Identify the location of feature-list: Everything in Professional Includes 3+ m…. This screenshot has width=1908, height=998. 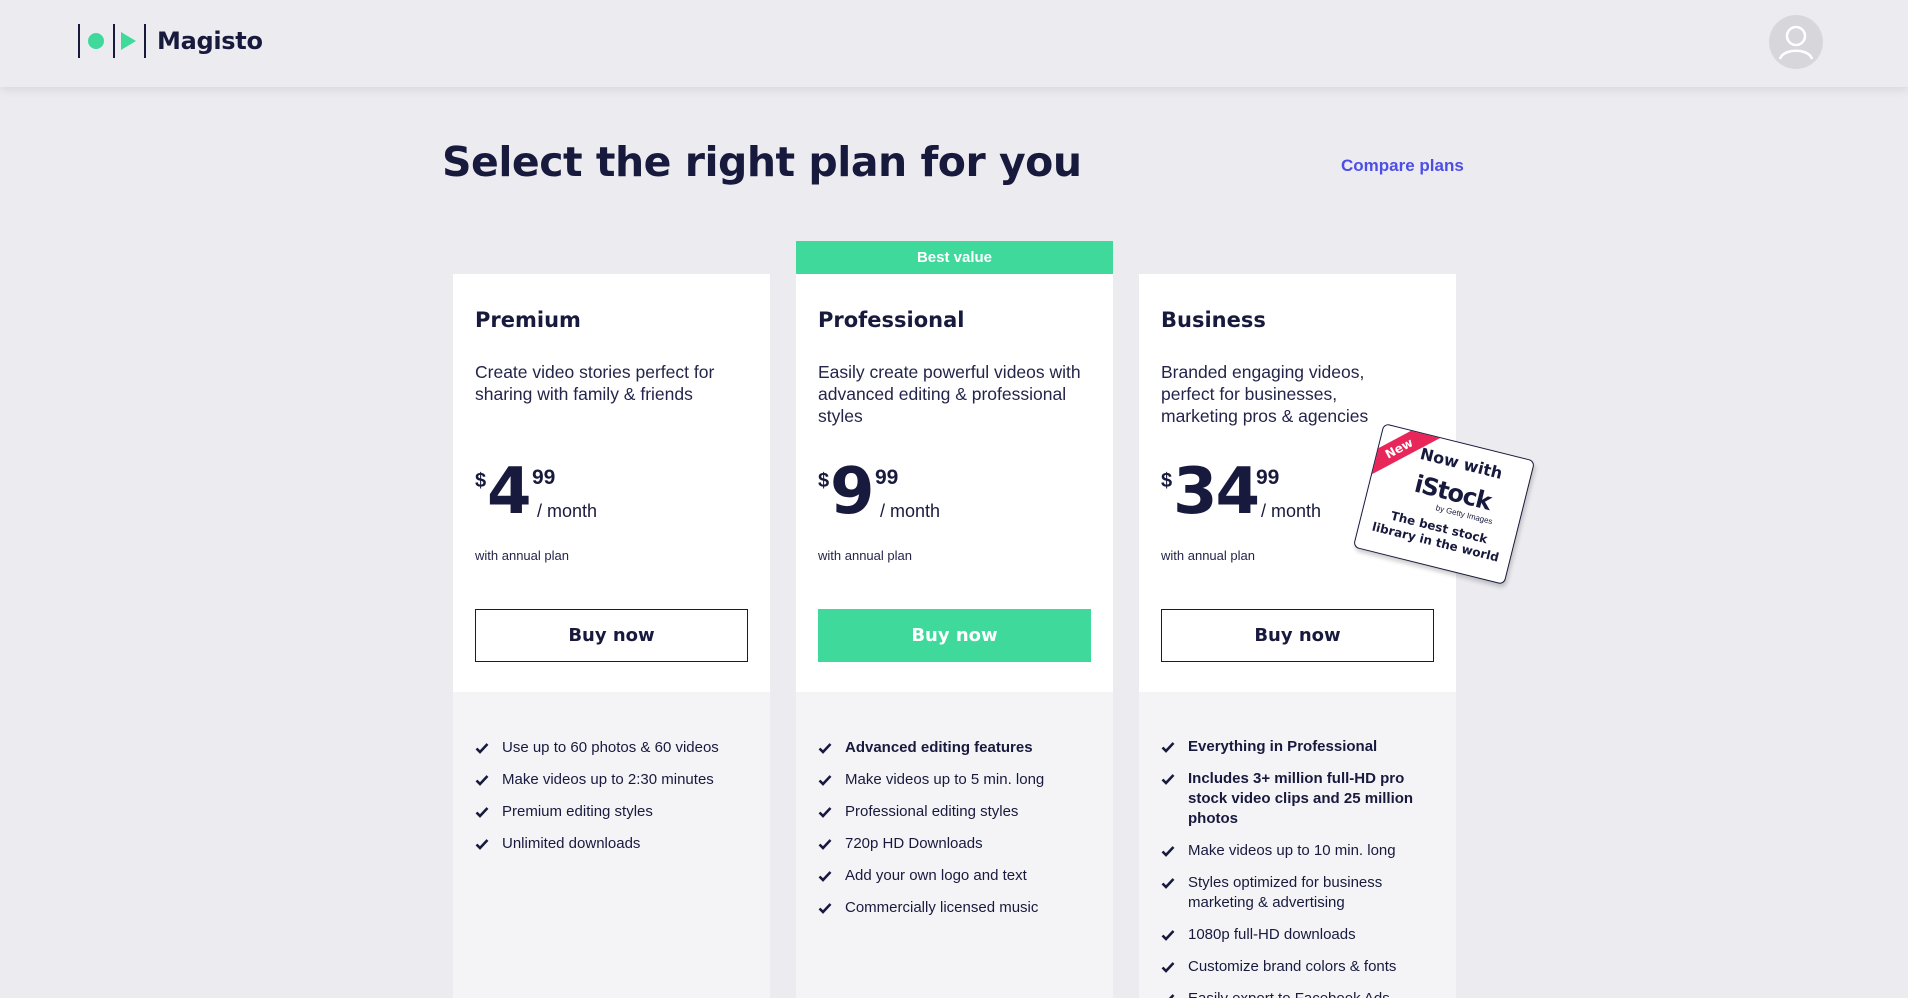
(1301, 867).